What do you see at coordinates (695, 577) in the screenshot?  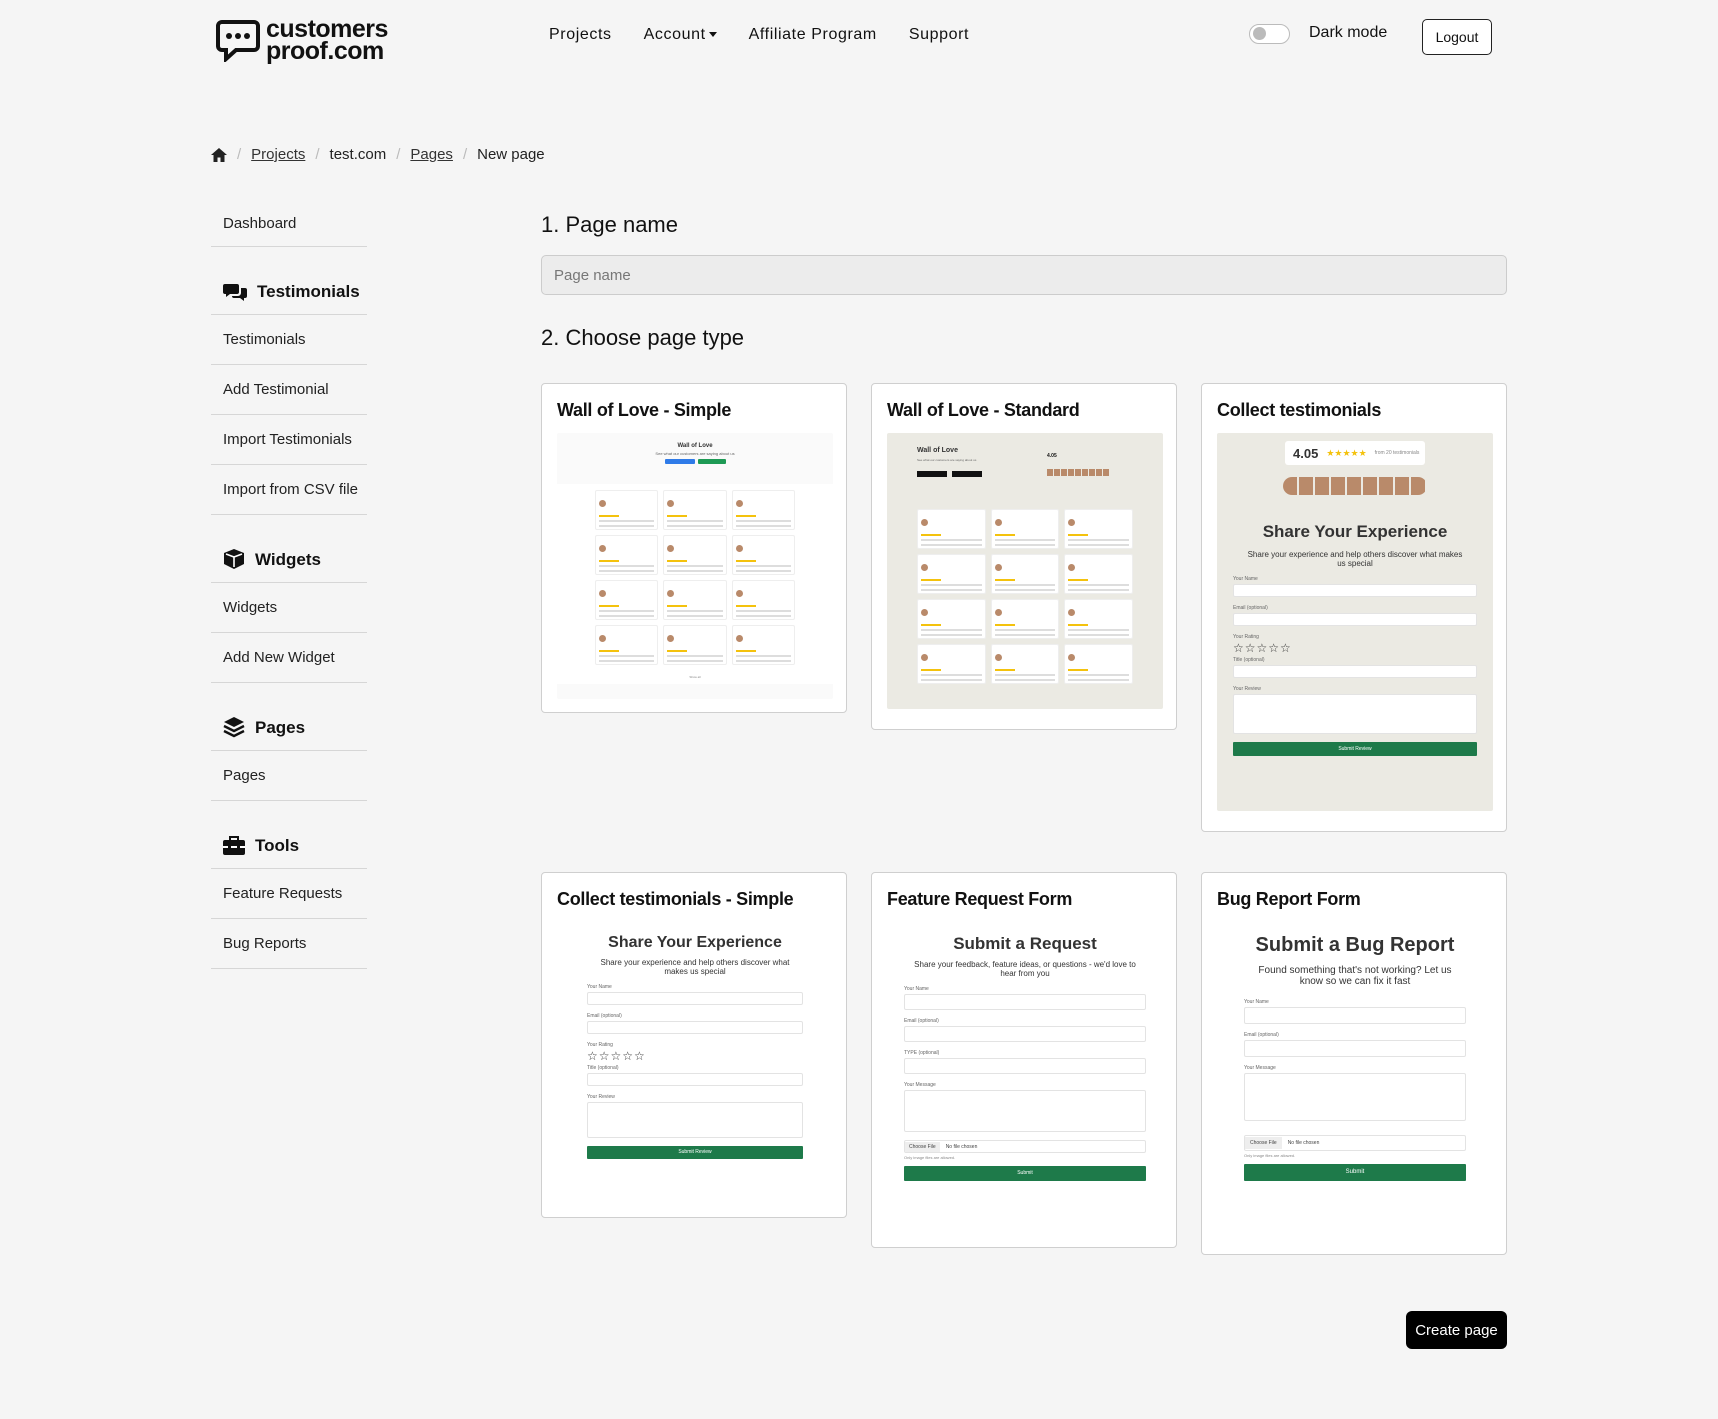 I see `preview-card-grid` at bounding box center [695, 577].